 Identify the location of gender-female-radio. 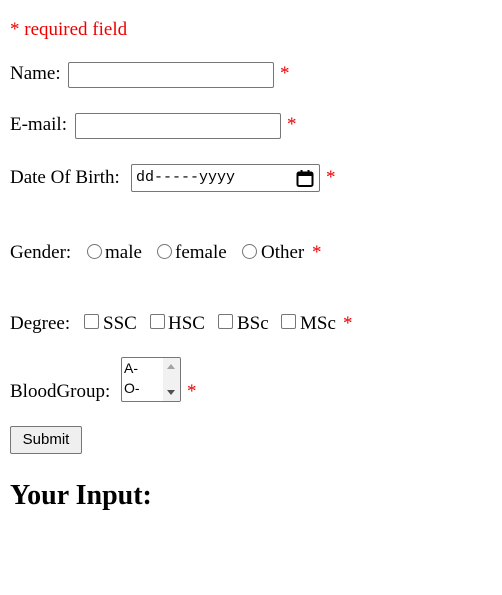
(164, 251).